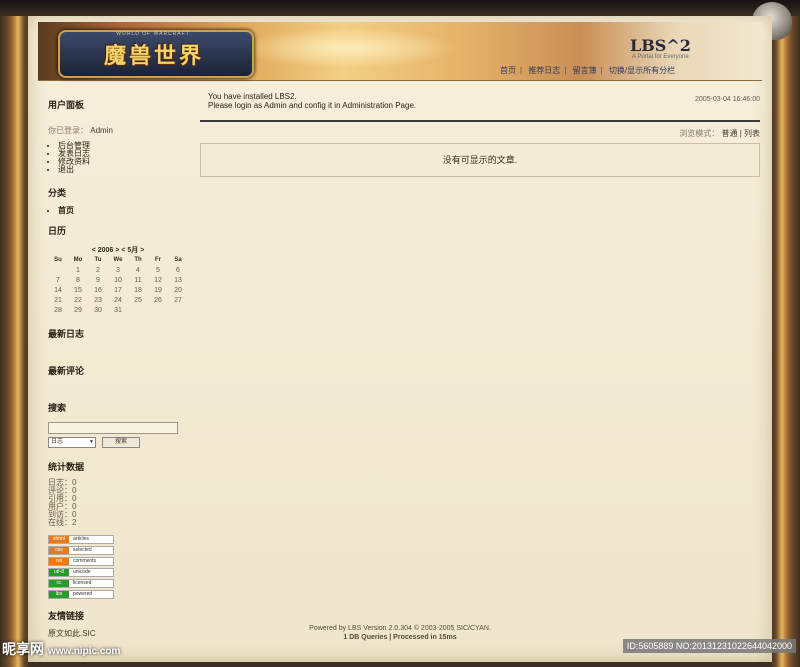 The image size is (800, 667). I want to click on link-logout: 退出, so click(128, 170).